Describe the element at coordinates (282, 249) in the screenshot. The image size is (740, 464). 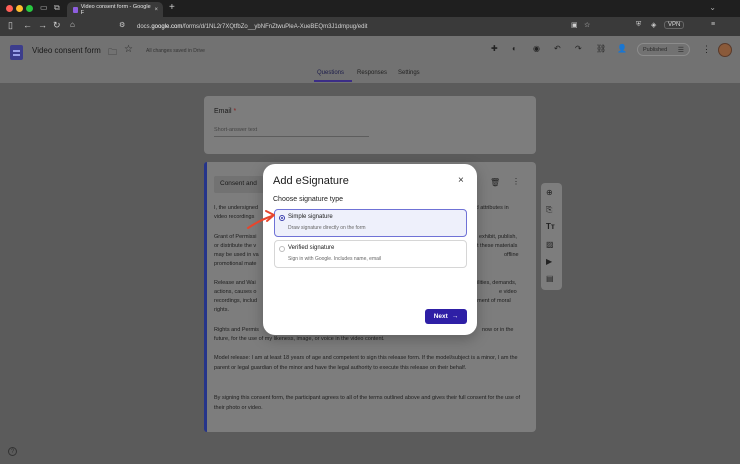
I see `verified-signature-radio` at that location.